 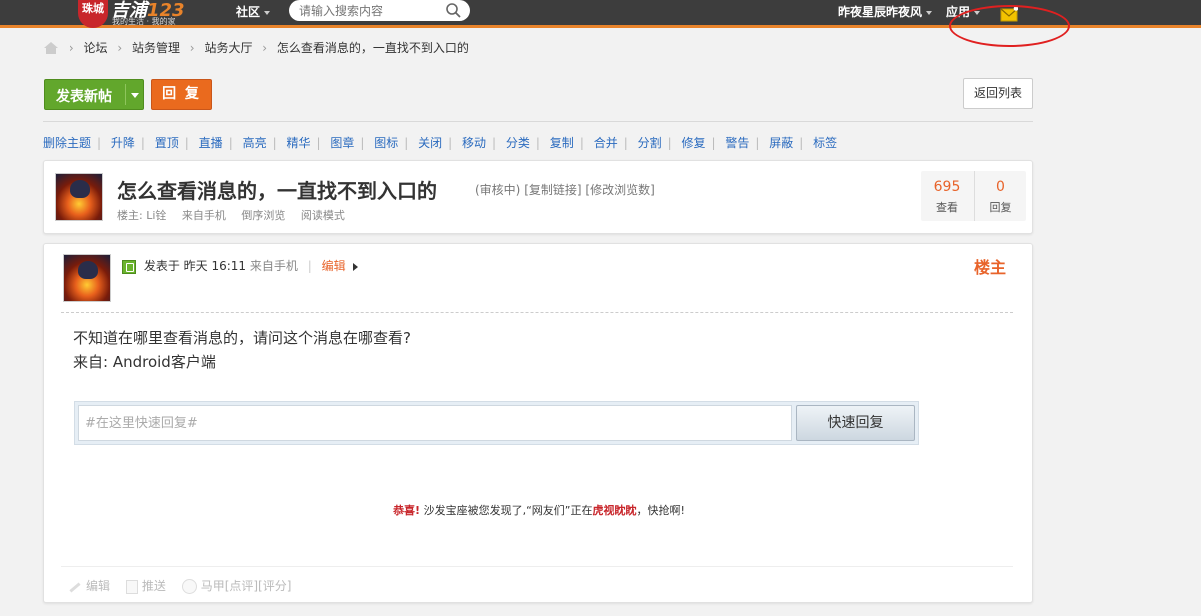 I want to click on mod-repair: 修复, so click(x=693, y=143).